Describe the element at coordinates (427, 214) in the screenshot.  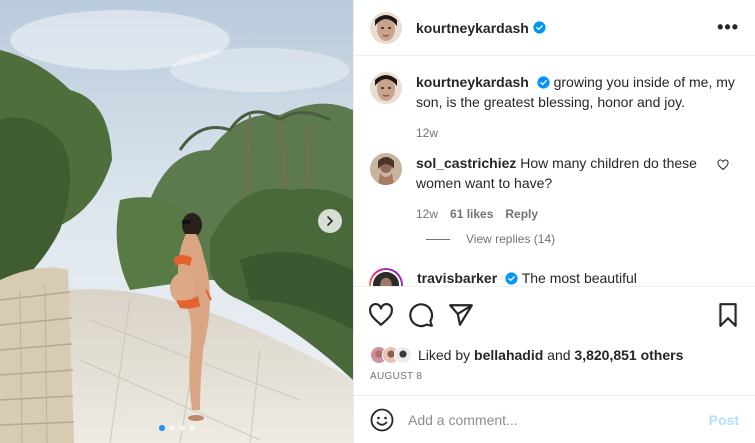
I see `comment-age: 12w` at that location.